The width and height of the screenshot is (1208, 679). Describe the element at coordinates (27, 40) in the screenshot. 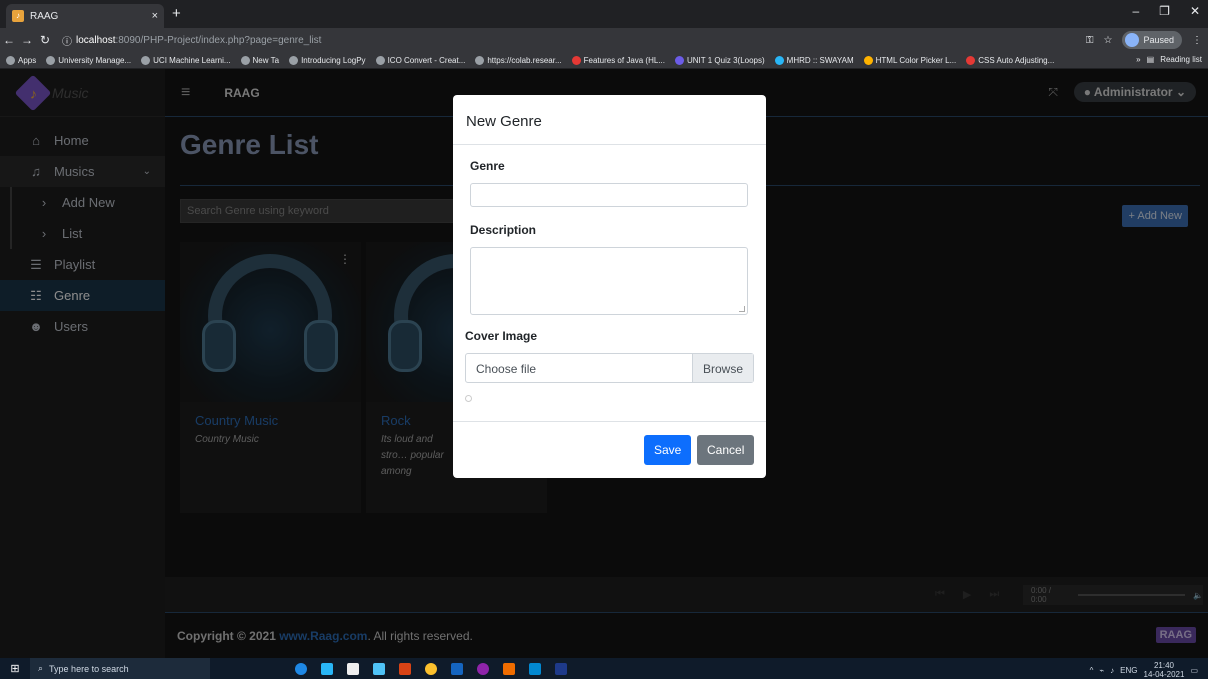

I see `forward-icon: →` at that location.